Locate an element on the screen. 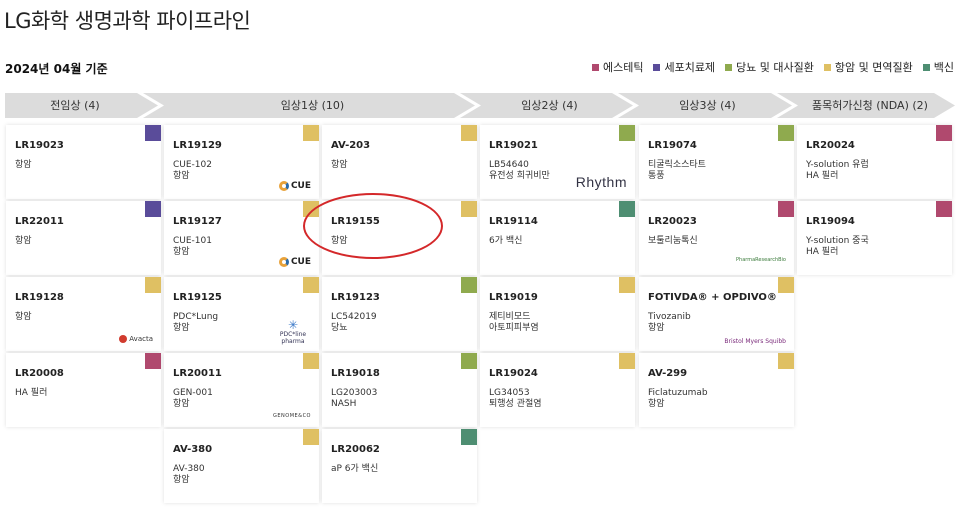  pdc-line-pharma-logo: ✳ PDC*line pharma is located at coordinates (293, 331).